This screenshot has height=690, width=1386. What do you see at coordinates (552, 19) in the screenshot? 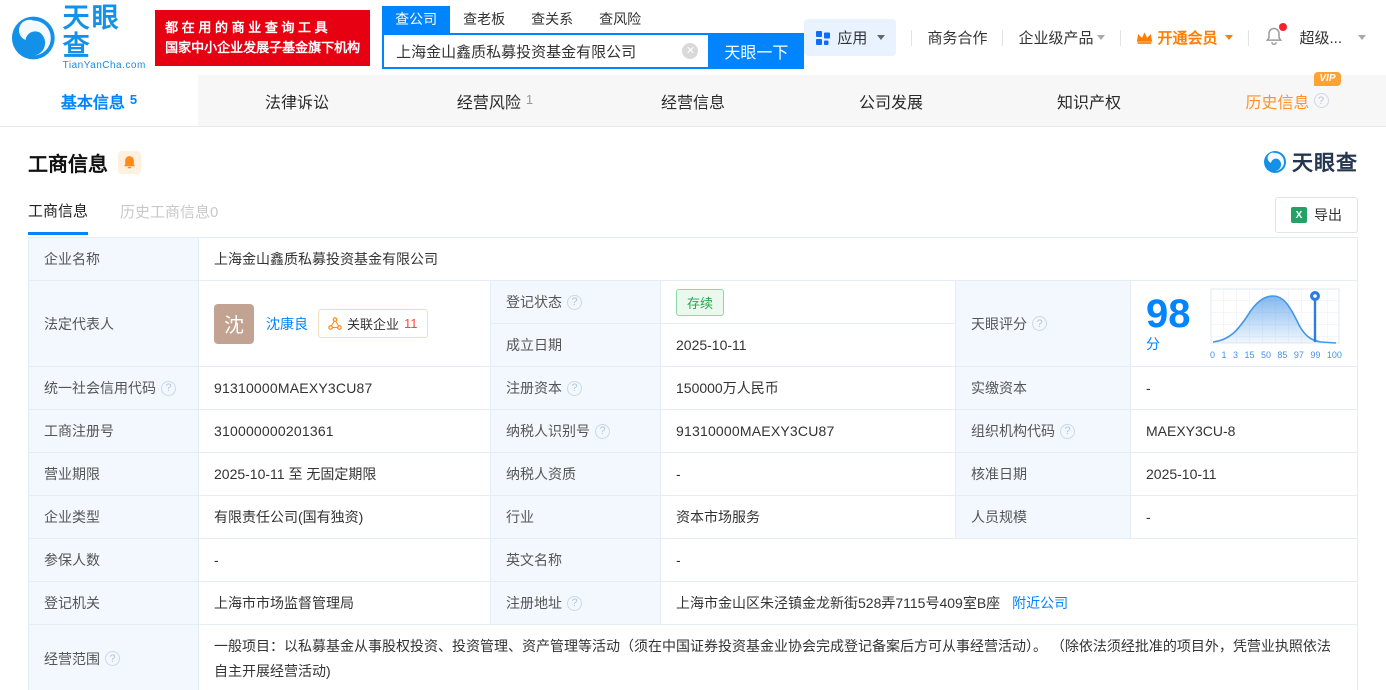
I see `search-tab-relation: 查关系` at bounding box center [552, 19].